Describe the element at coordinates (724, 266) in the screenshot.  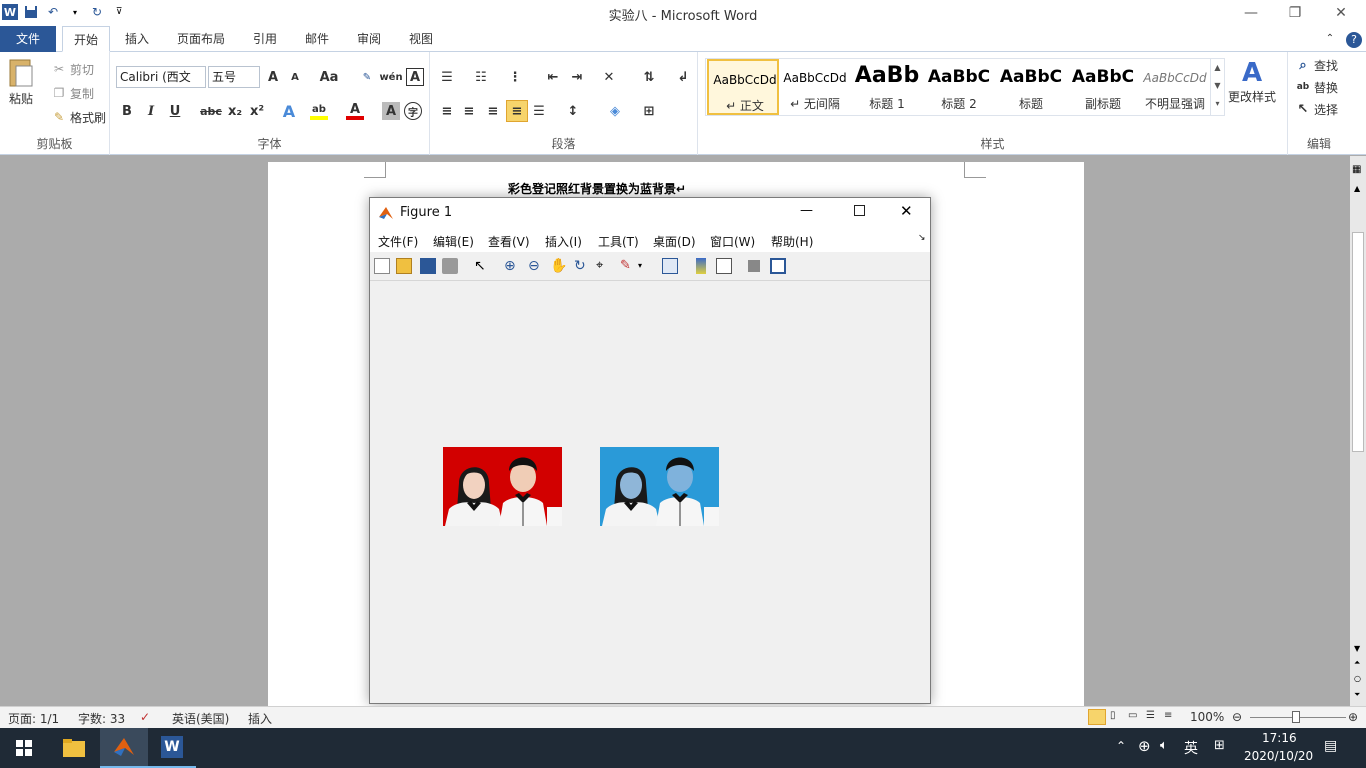
I see `legend-icon` at that location.